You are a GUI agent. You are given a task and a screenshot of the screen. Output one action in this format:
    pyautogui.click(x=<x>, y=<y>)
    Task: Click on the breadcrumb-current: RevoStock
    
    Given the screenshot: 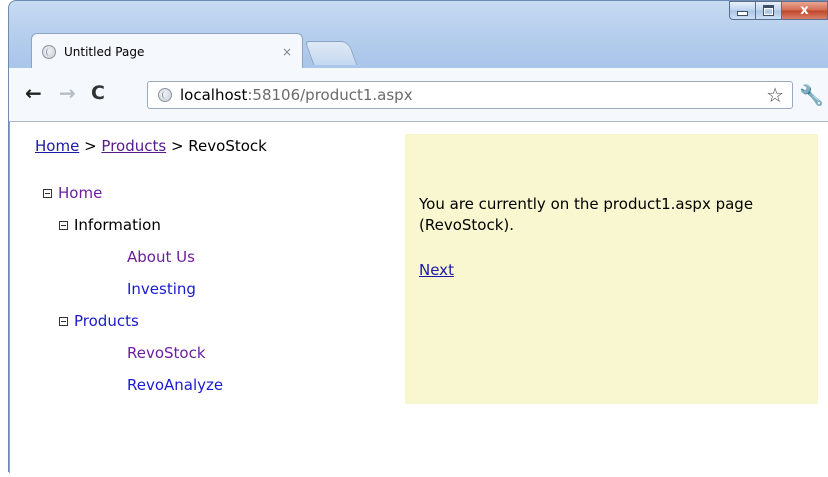 What is the action you would take?
    pyautogui.click(x=227, y=146)
    